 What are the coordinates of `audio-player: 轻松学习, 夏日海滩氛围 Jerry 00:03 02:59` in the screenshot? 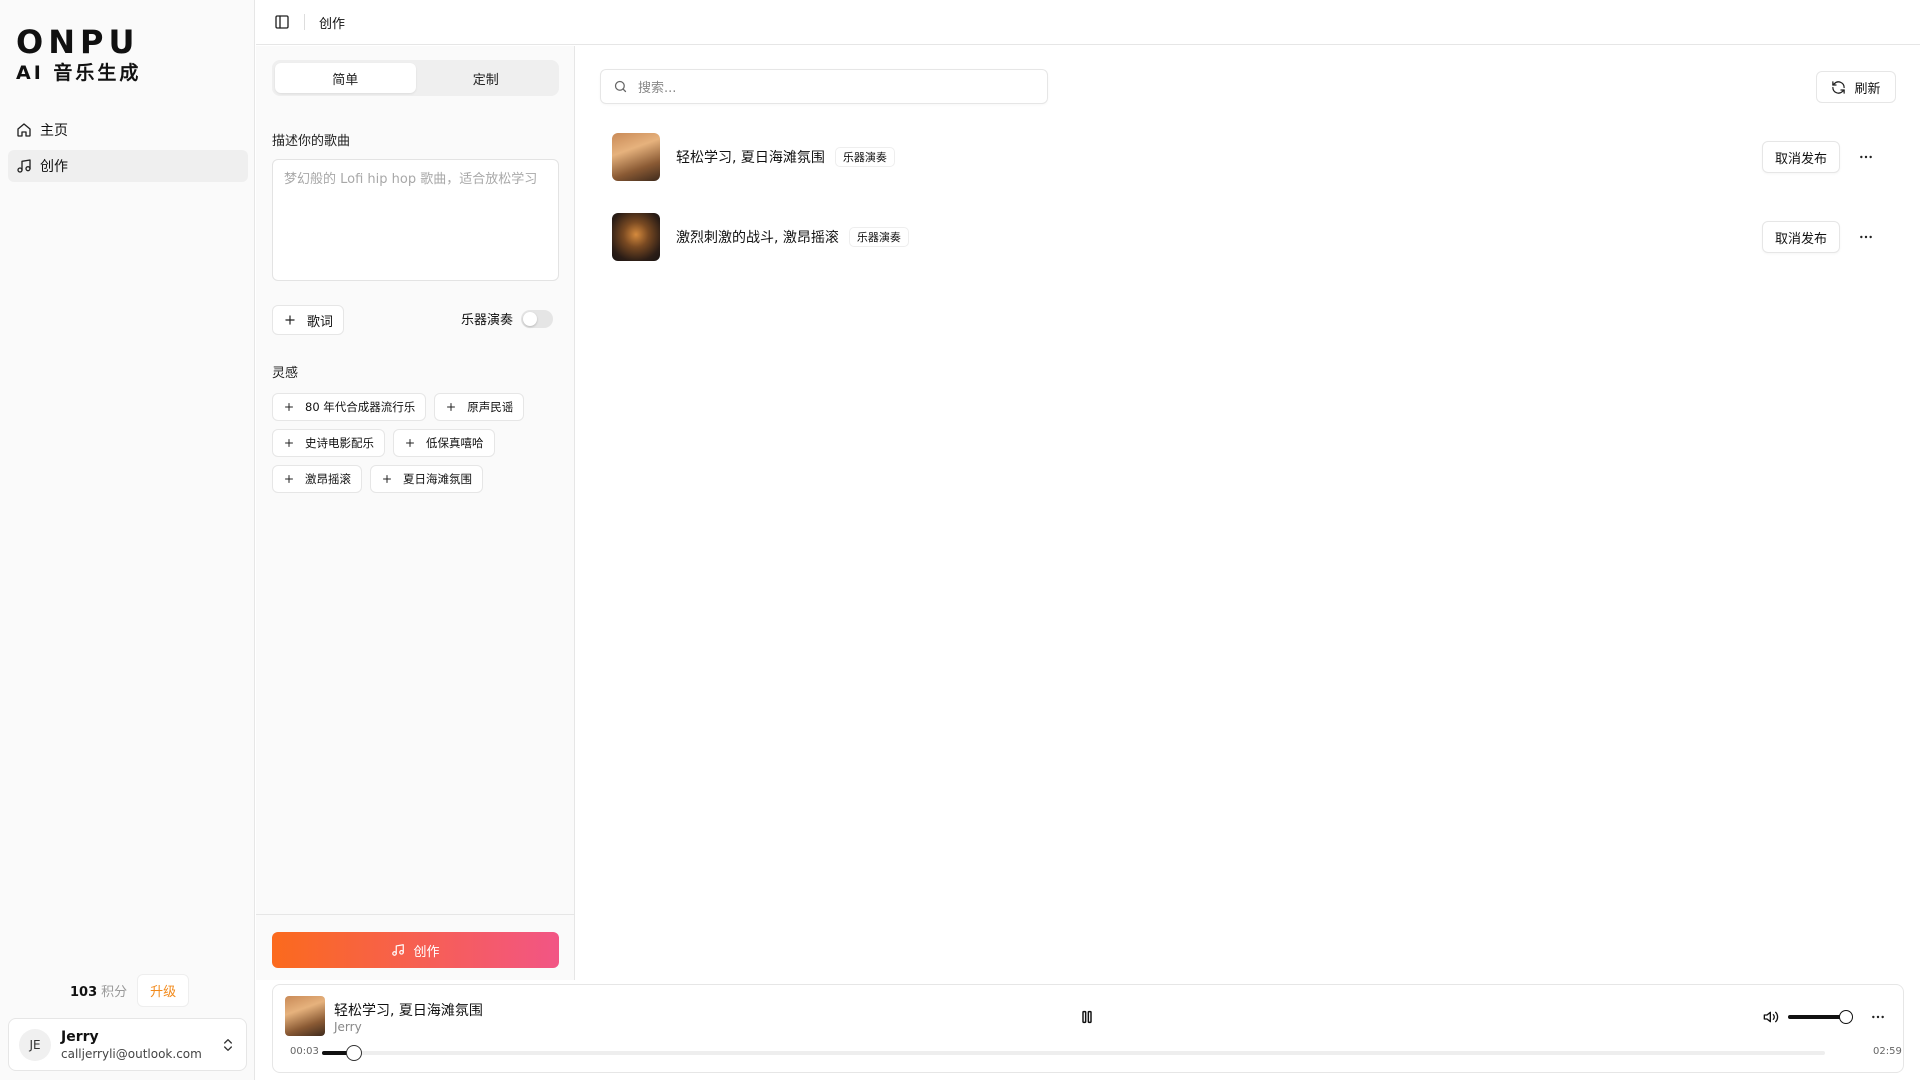 It's located at (1088, 1028).